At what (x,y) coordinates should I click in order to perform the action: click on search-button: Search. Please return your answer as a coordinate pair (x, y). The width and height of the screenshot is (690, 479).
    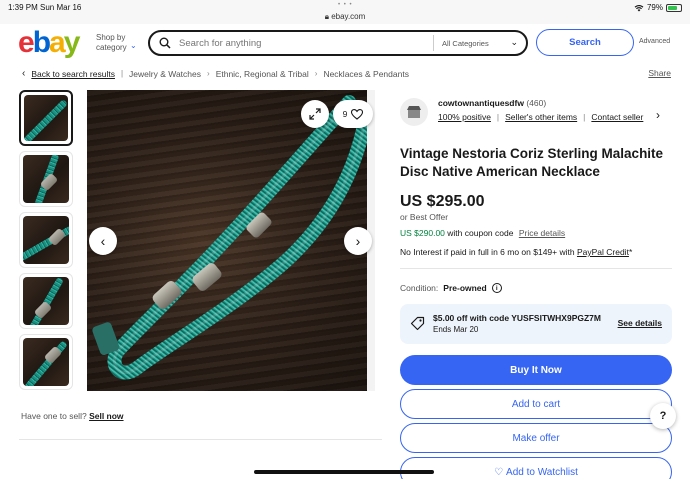
    Looking at the image, I should click on (585, 42).